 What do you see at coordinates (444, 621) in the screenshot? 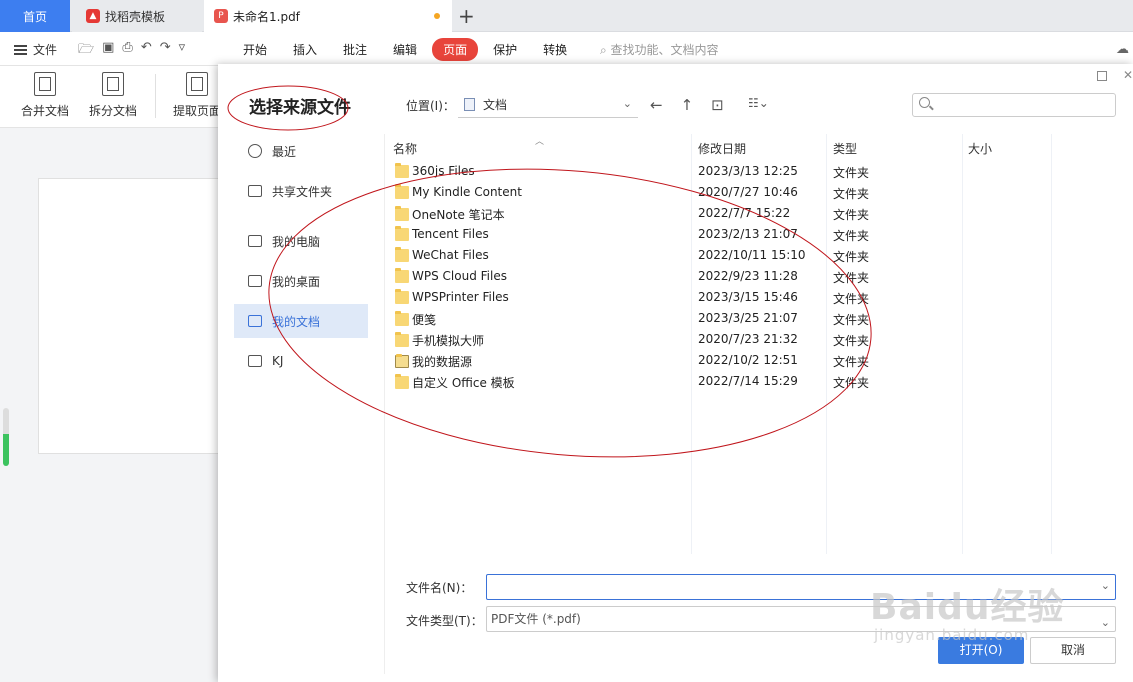
I see `filetype-label: 文件类型(T)：` at bounding box center [444, 621].